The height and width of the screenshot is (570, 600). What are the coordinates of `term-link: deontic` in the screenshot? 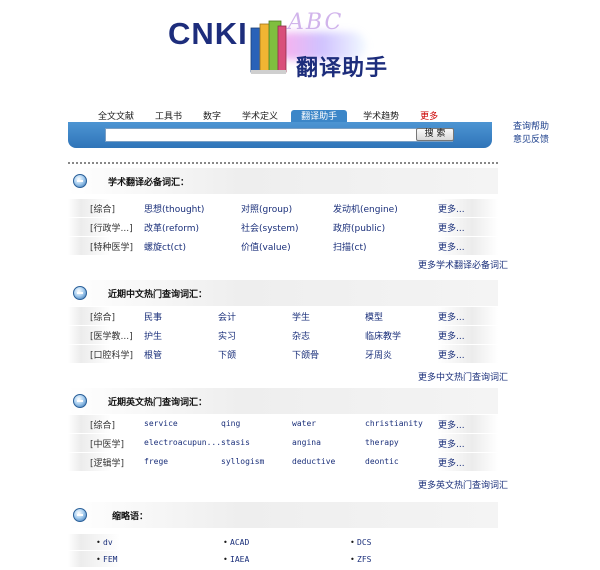 It's located at (382, 461).